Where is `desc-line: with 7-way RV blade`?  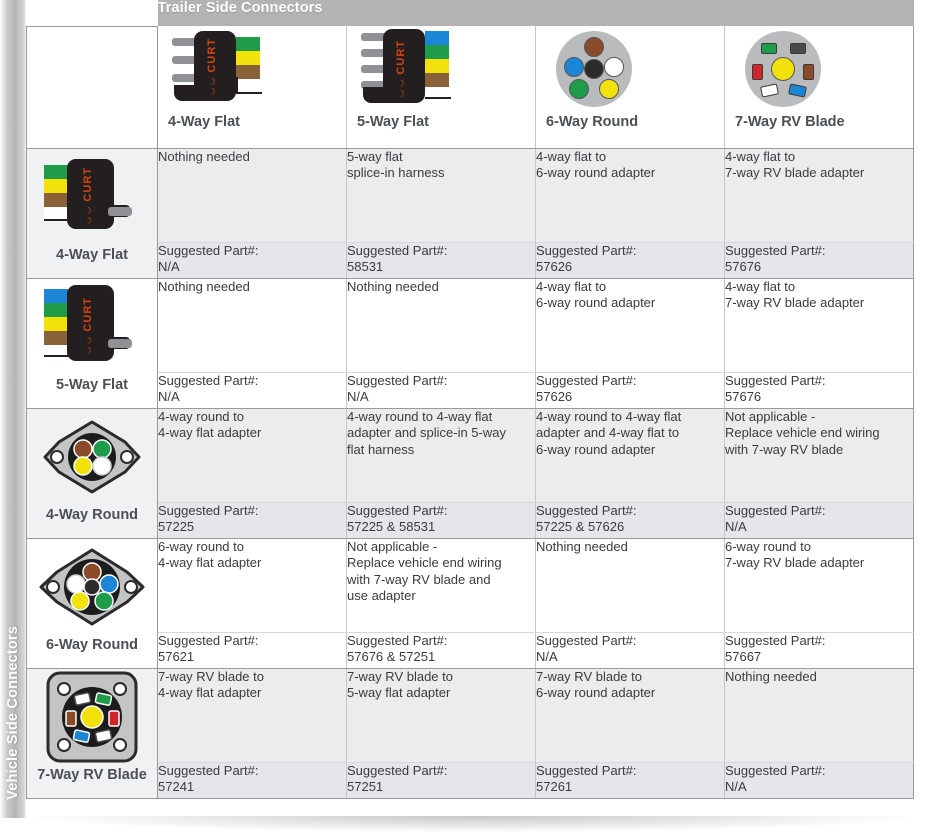 desc-line: with 7-way RV blade is located at coordinates (784, 449).